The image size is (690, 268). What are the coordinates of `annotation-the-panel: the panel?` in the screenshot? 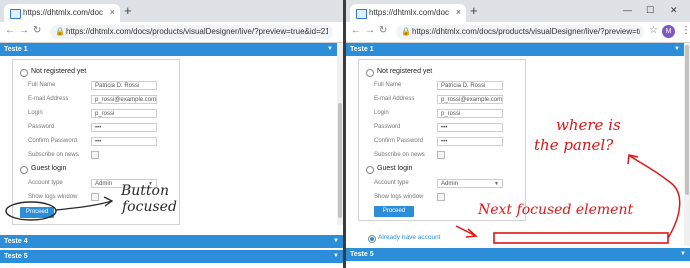 It's located at (574, 145).